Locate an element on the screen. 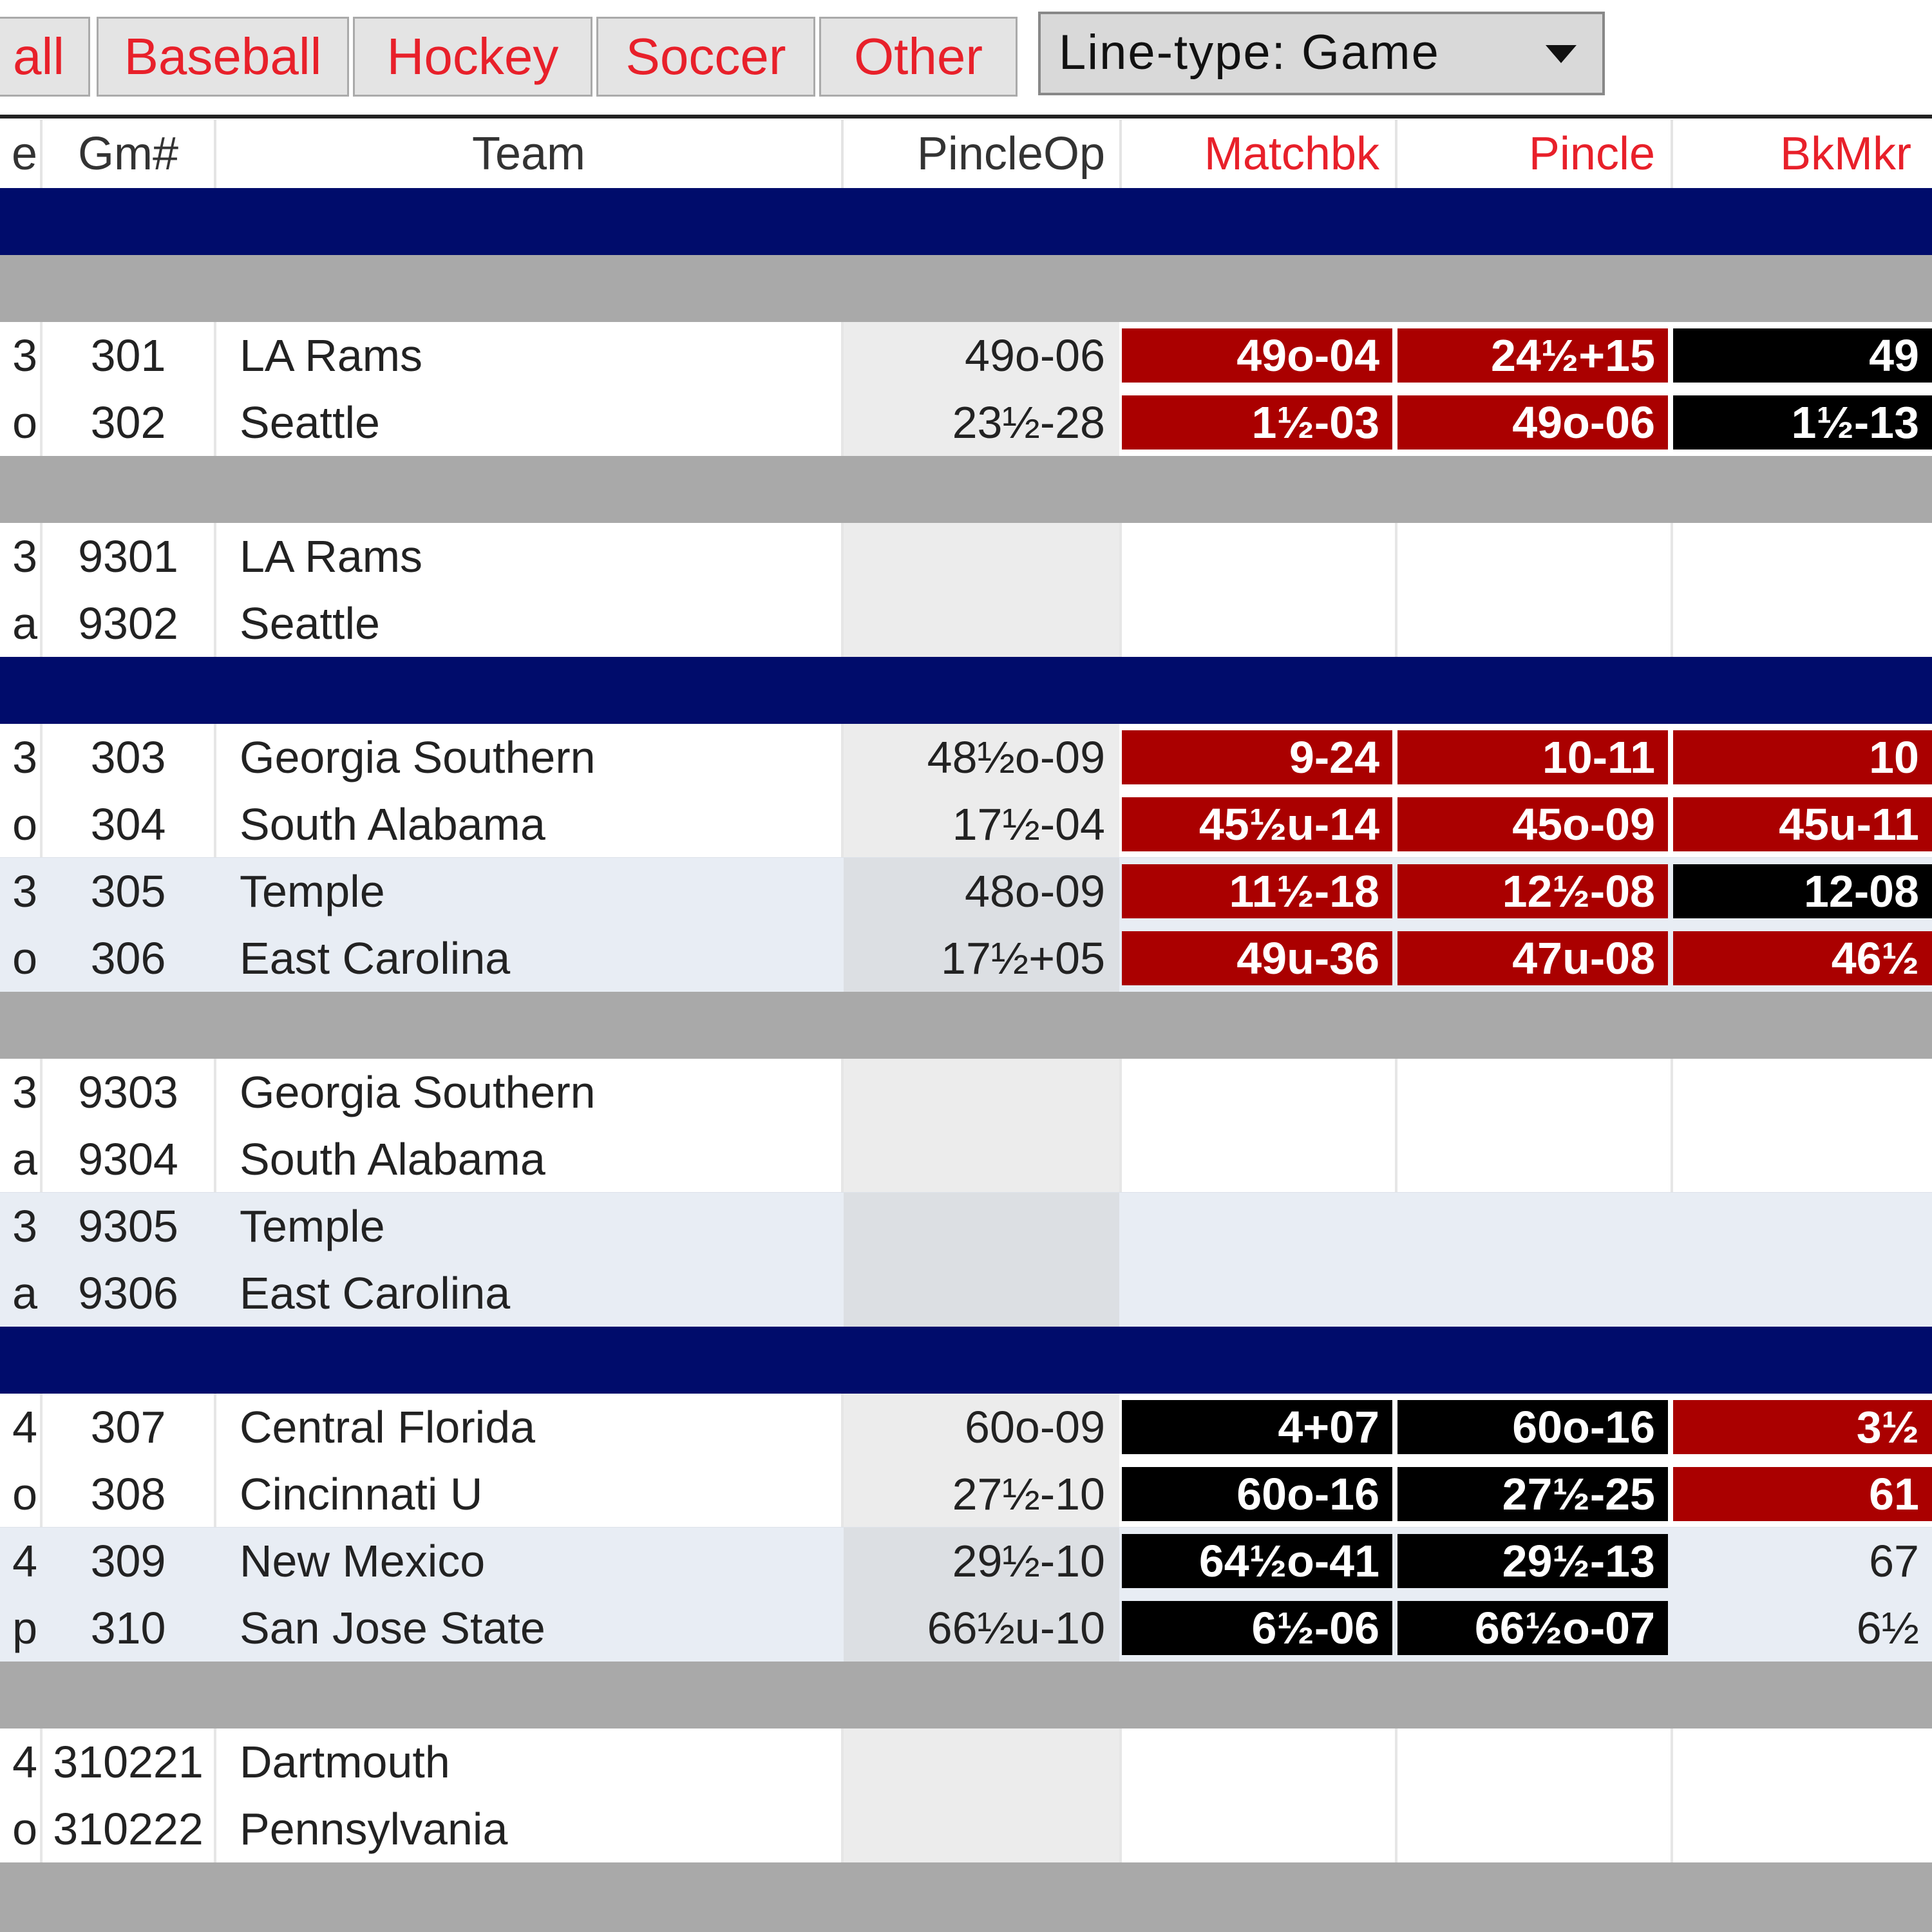 The width and height of the screenshot is (1932, 1932). row-game-number: 310222 is located at coordinates (128, 1829).